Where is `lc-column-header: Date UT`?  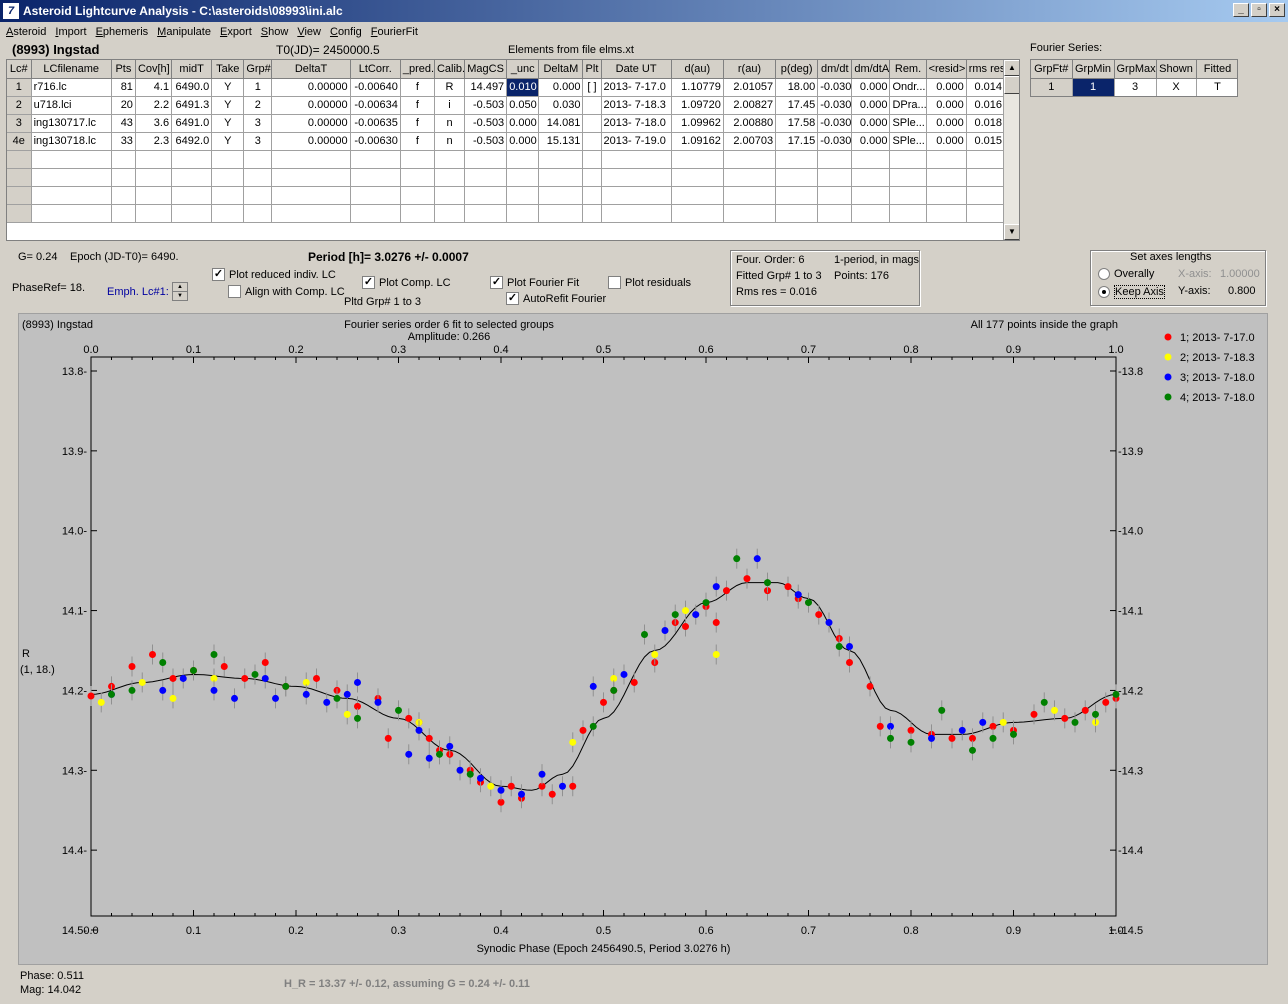
lc-column-header: Date UT is located at coordinates (636, 69).